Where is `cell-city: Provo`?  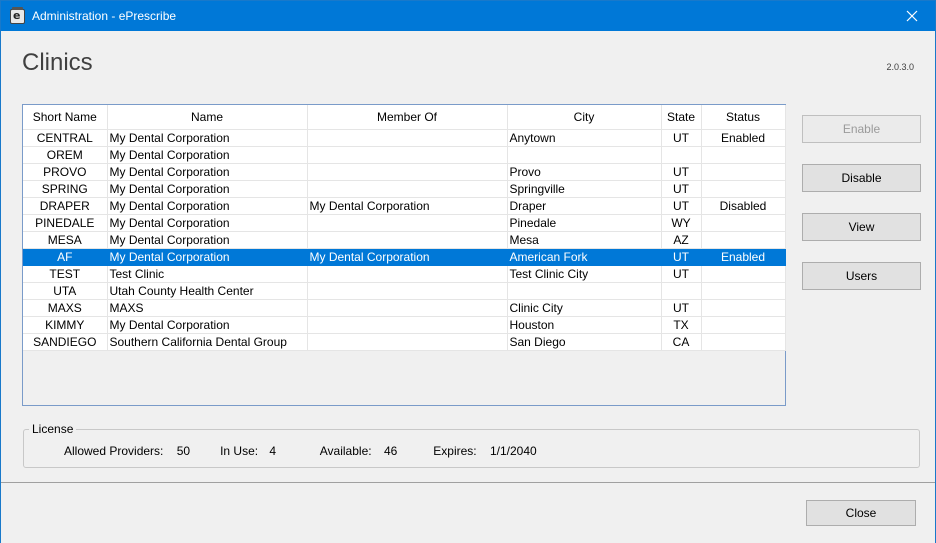
cell-city: Provo is located at coordinates (584, 172).